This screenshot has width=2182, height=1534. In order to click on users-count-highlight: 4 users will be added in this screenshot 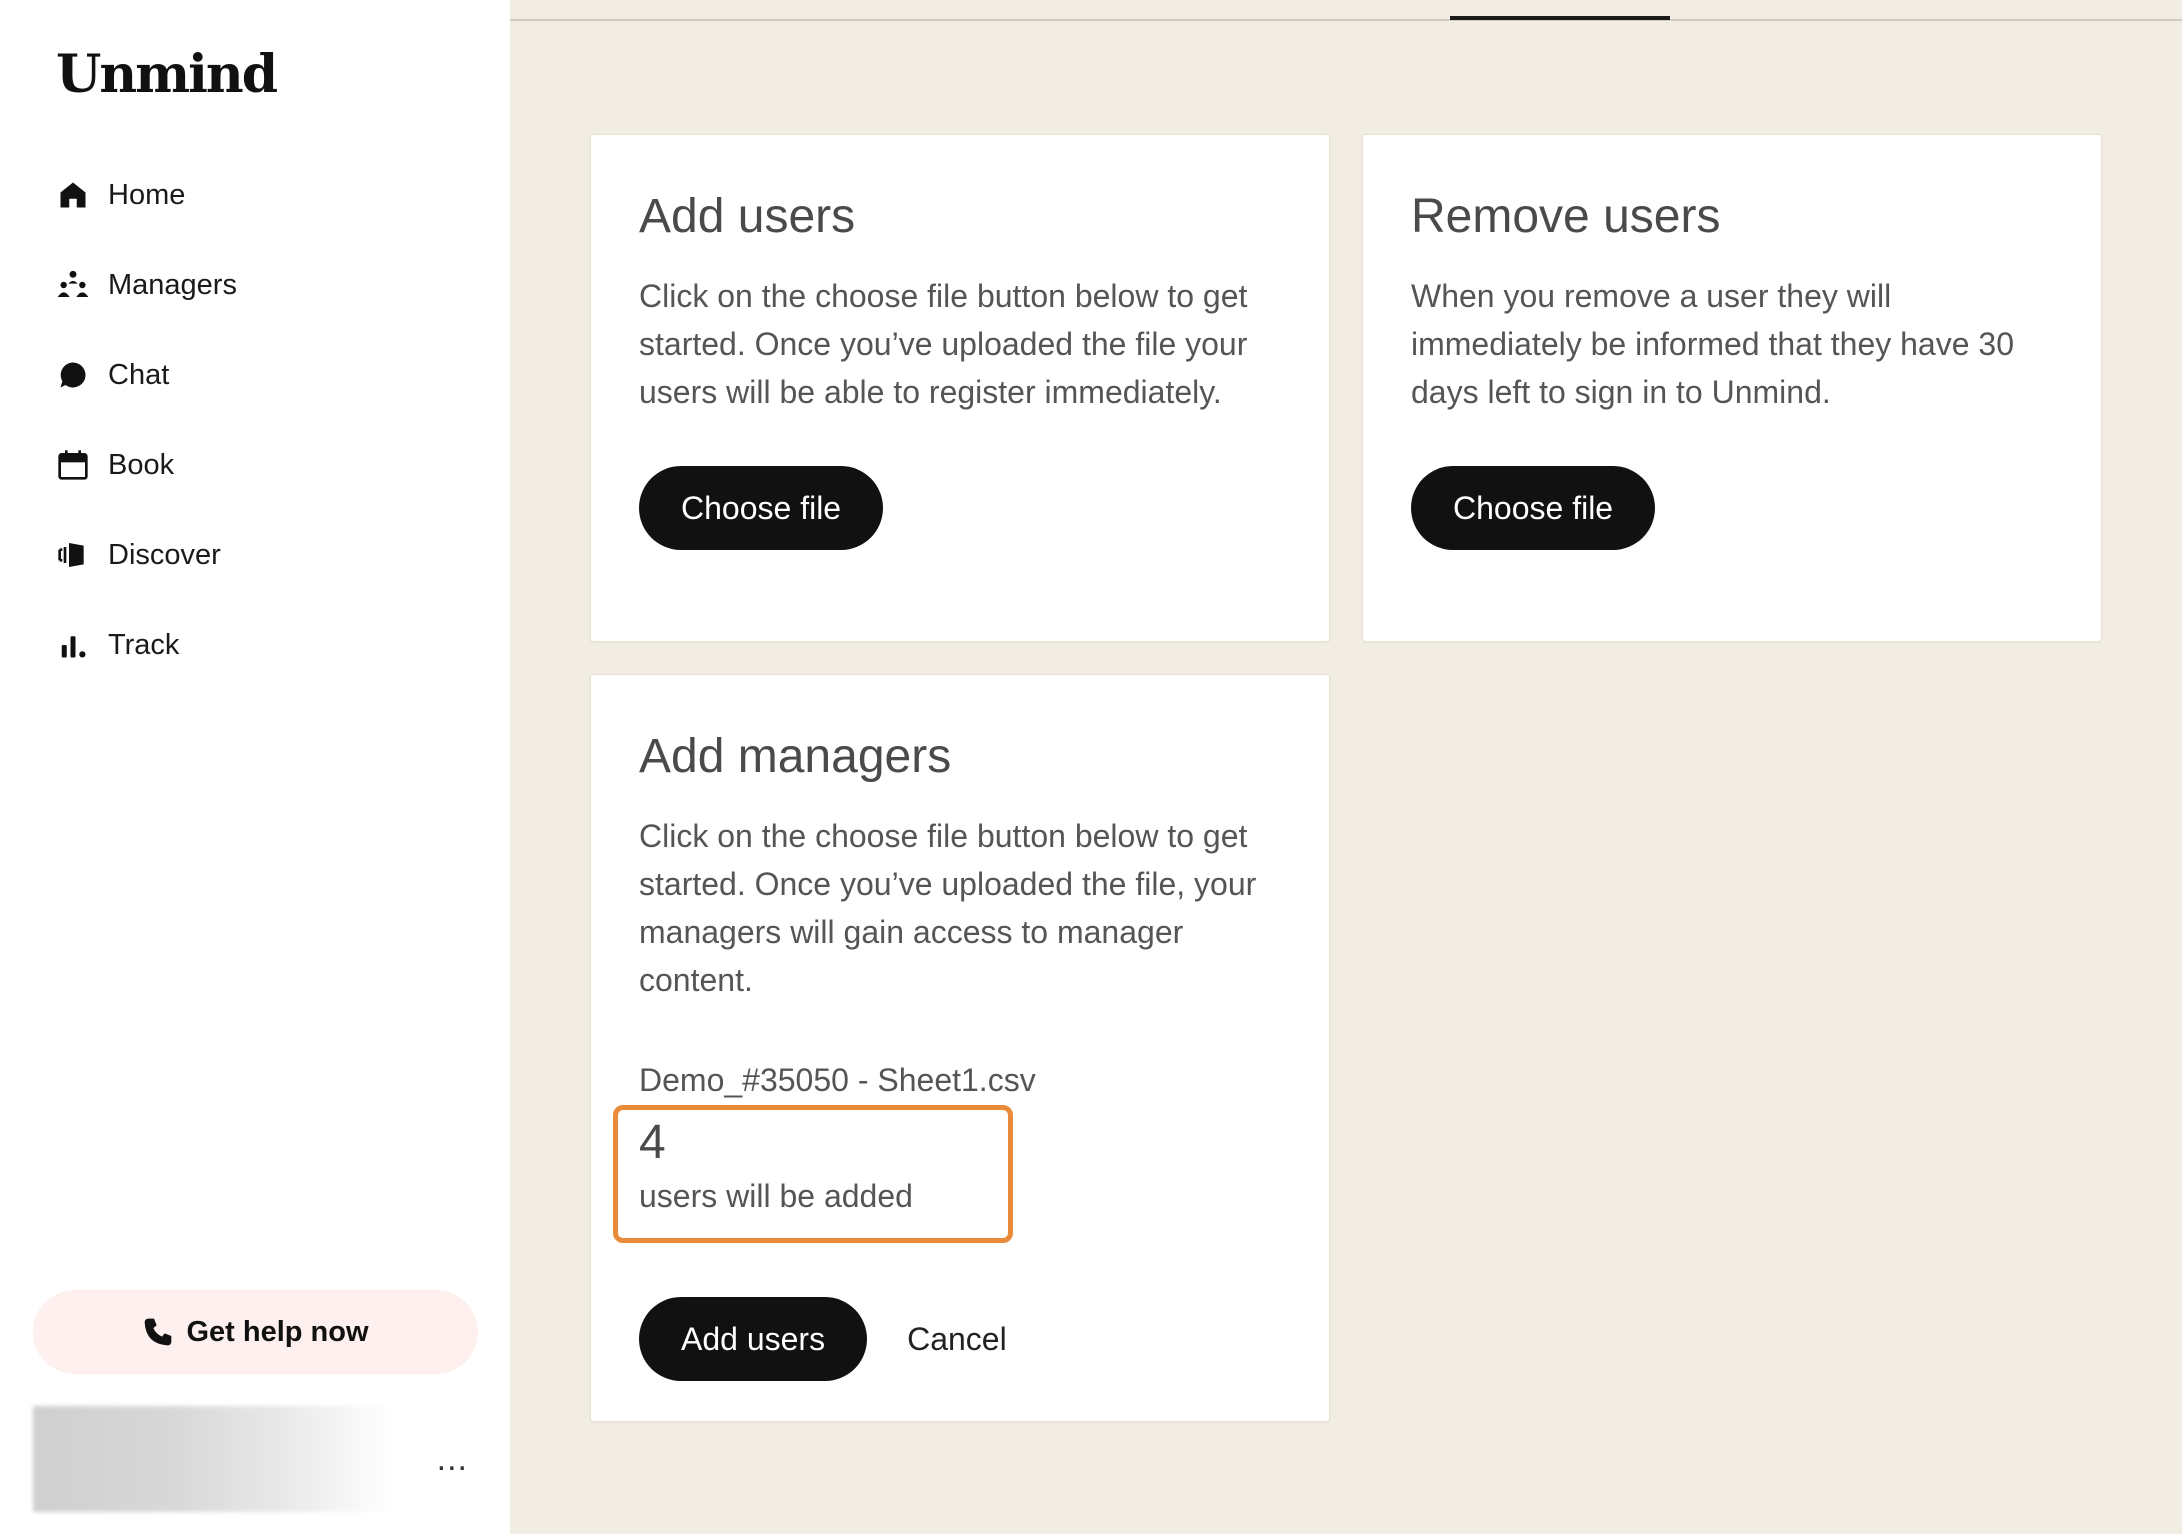, I will do `click(813, 1174)`.